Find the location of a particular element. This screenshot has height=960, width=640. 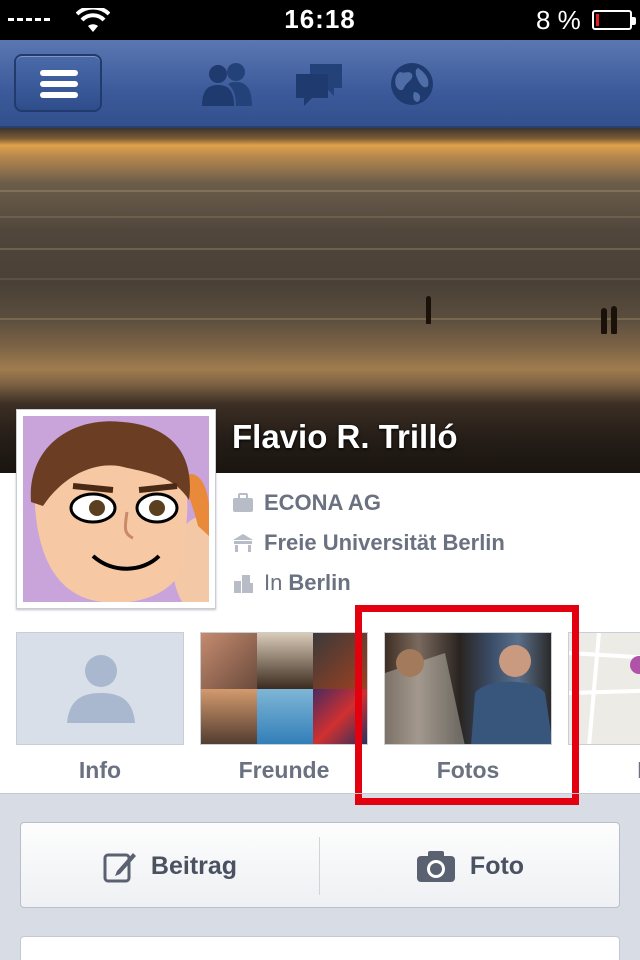

work-row: ECONA AG is located at coordinates (306, 503).